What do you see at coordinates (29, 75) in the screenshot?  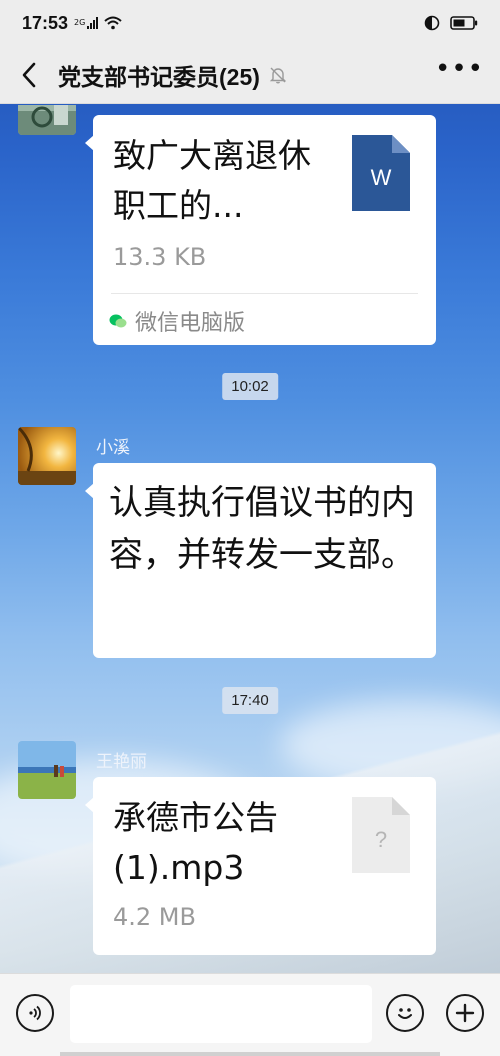 I see `back-icon` at bounding box center [29, 75].